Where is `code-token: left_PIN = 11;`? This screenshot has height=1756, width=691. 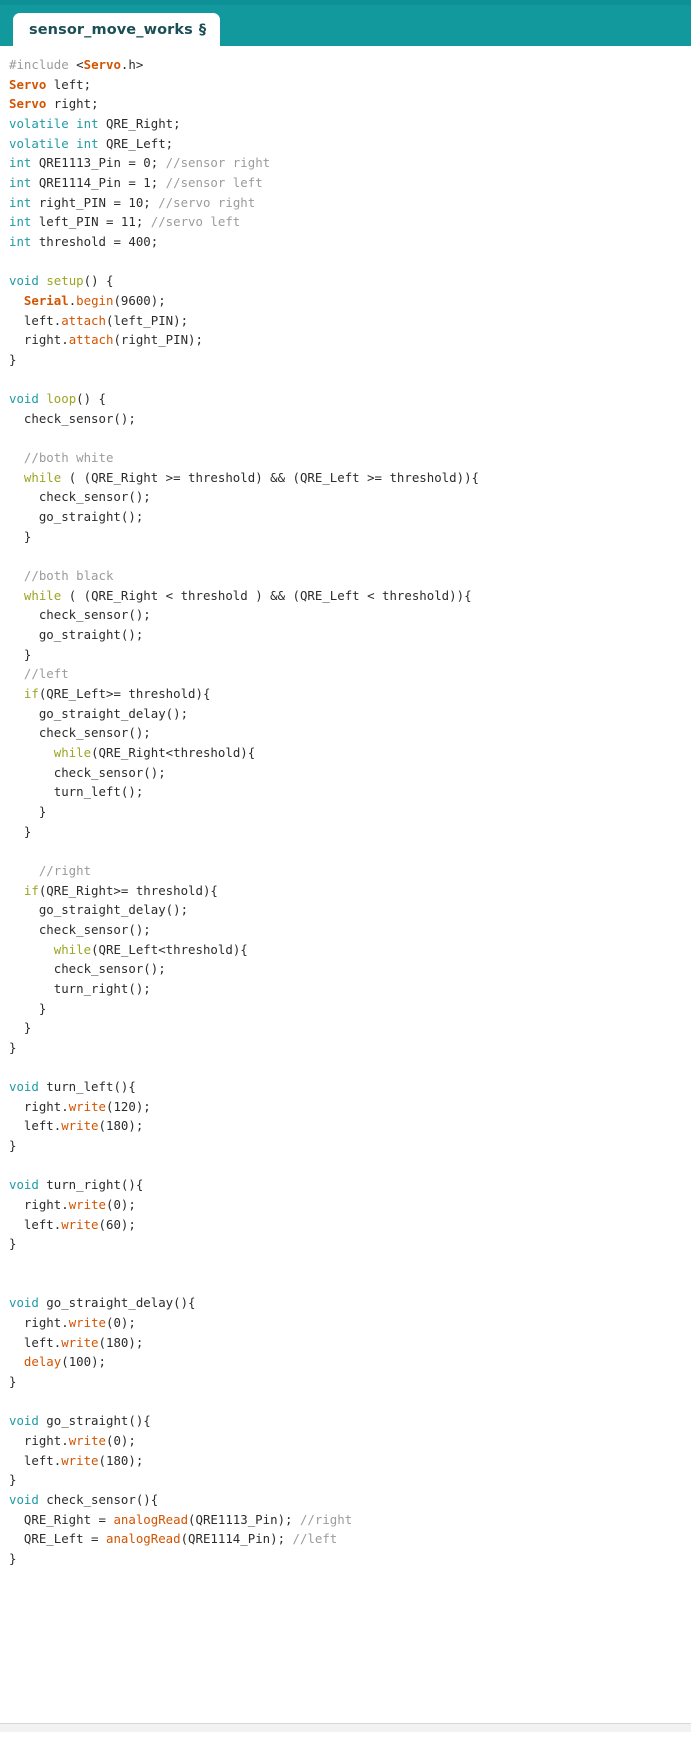
code-token: left_PIN = 11; is located at coordinates (91, 222).